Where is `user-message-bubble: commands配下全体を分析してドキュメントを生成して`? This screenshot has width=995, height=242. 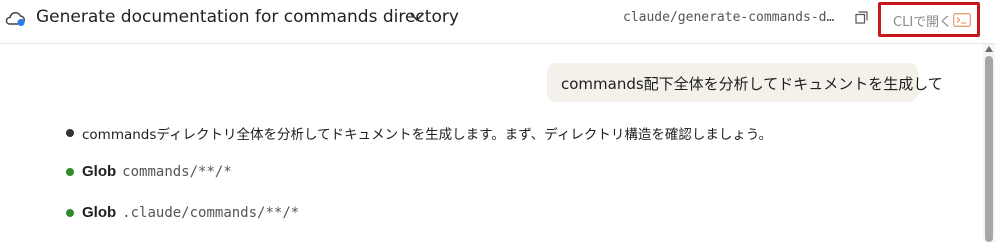 user-message-bubble: commands配下全体を分析してドキュメントを生成して is located at coordinates (745, 82).